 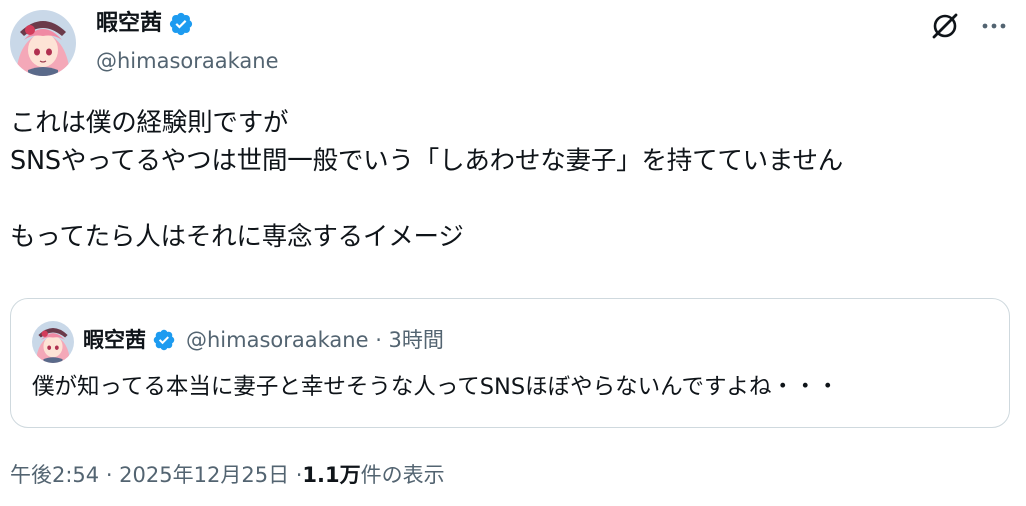 I want to click on grok-icon, so click(x=945, y=26).